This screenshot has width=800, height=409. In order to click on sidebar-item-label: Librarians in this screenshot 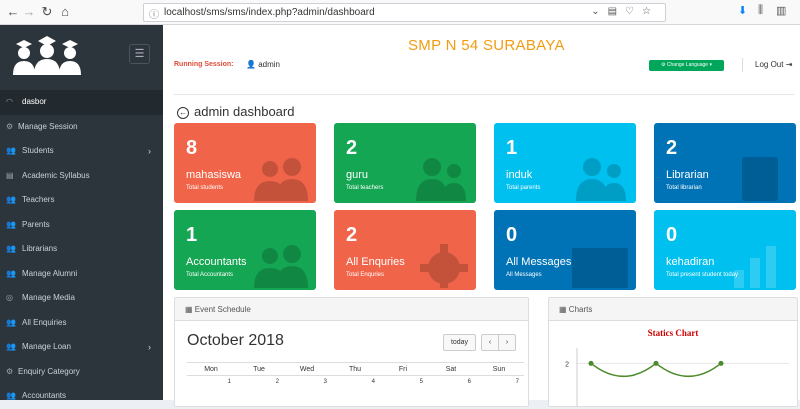, I will do `click(40, 248)`.